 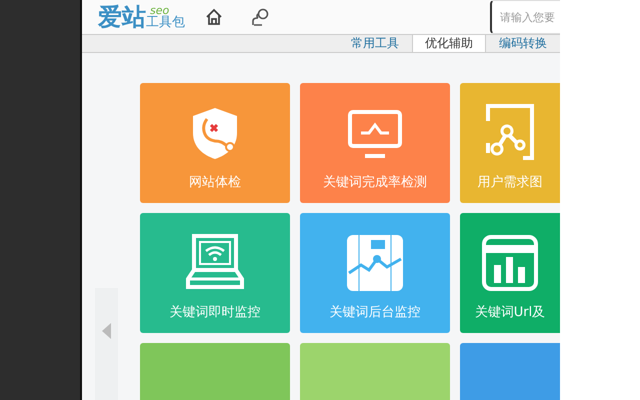 What do you see at coordinates (261, 17) in the screenshot?
I see `user-icon` at bounding box center [261, 17].